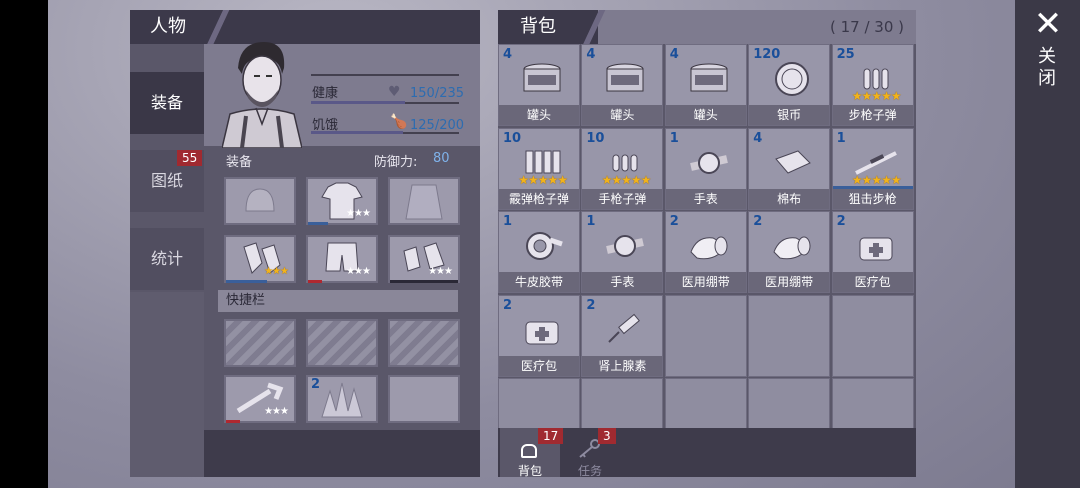 The image size is (1080, 488). I want to click on inventory-slot: 1 牛皮胶带, so click(539, 252).